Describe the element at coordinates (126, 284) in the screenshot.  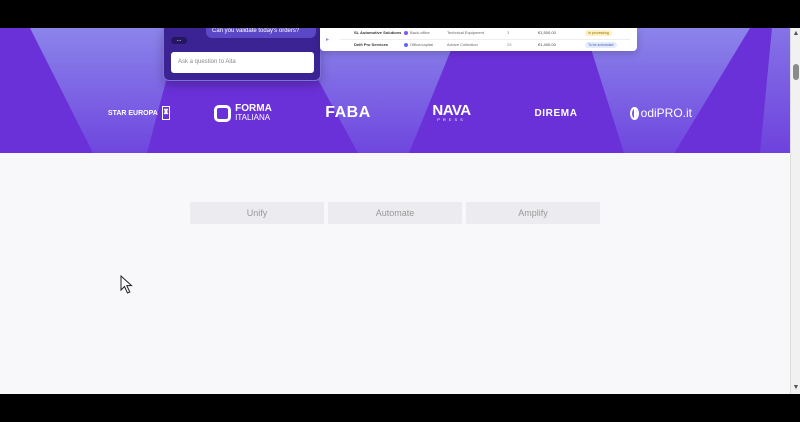
I see `mouse-pointer-icon` at that location.